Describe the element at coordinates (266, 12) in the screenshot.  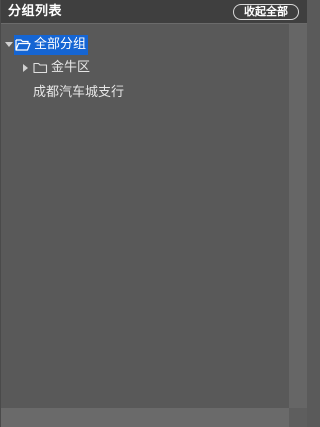
I see `collapse-all-button: 收起全部` at that location.